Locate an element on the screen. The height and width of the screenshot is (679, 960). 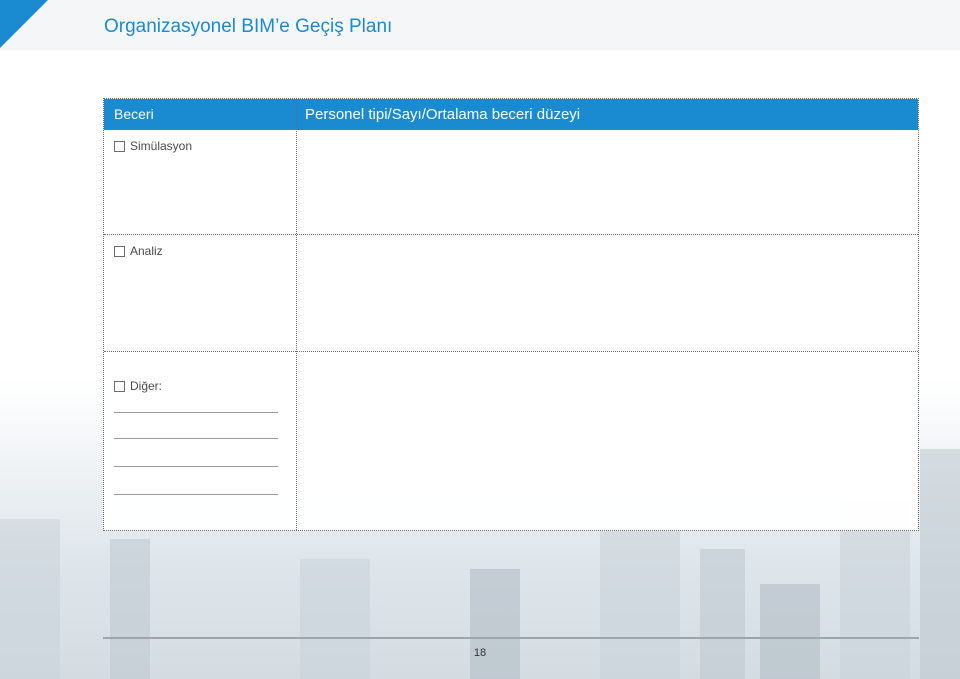
option-simulasyon: Simülasyon is located at coordinates (153, 146).